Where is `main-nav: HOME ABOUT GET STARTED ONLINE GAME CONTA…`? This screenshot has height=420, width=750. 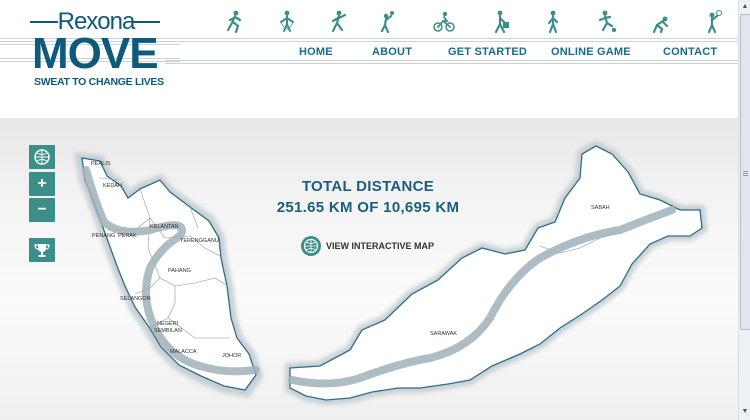 main-nav: HOME ABOUT GET STARTED ONLINE GAME CONTA… is located at coordinates (369, 54).